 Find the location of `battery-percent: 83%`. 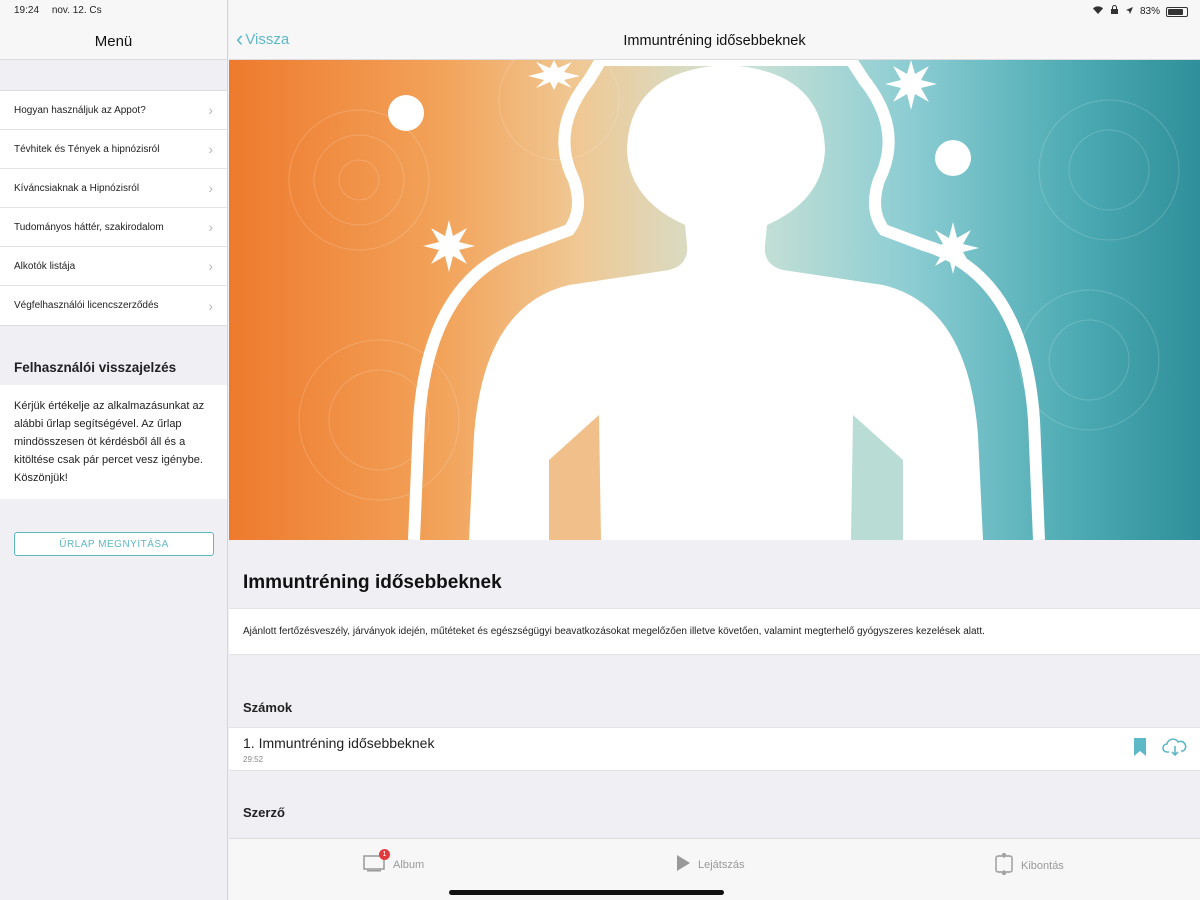

battery-percent: 83% is located at coordinates (1149, 11).